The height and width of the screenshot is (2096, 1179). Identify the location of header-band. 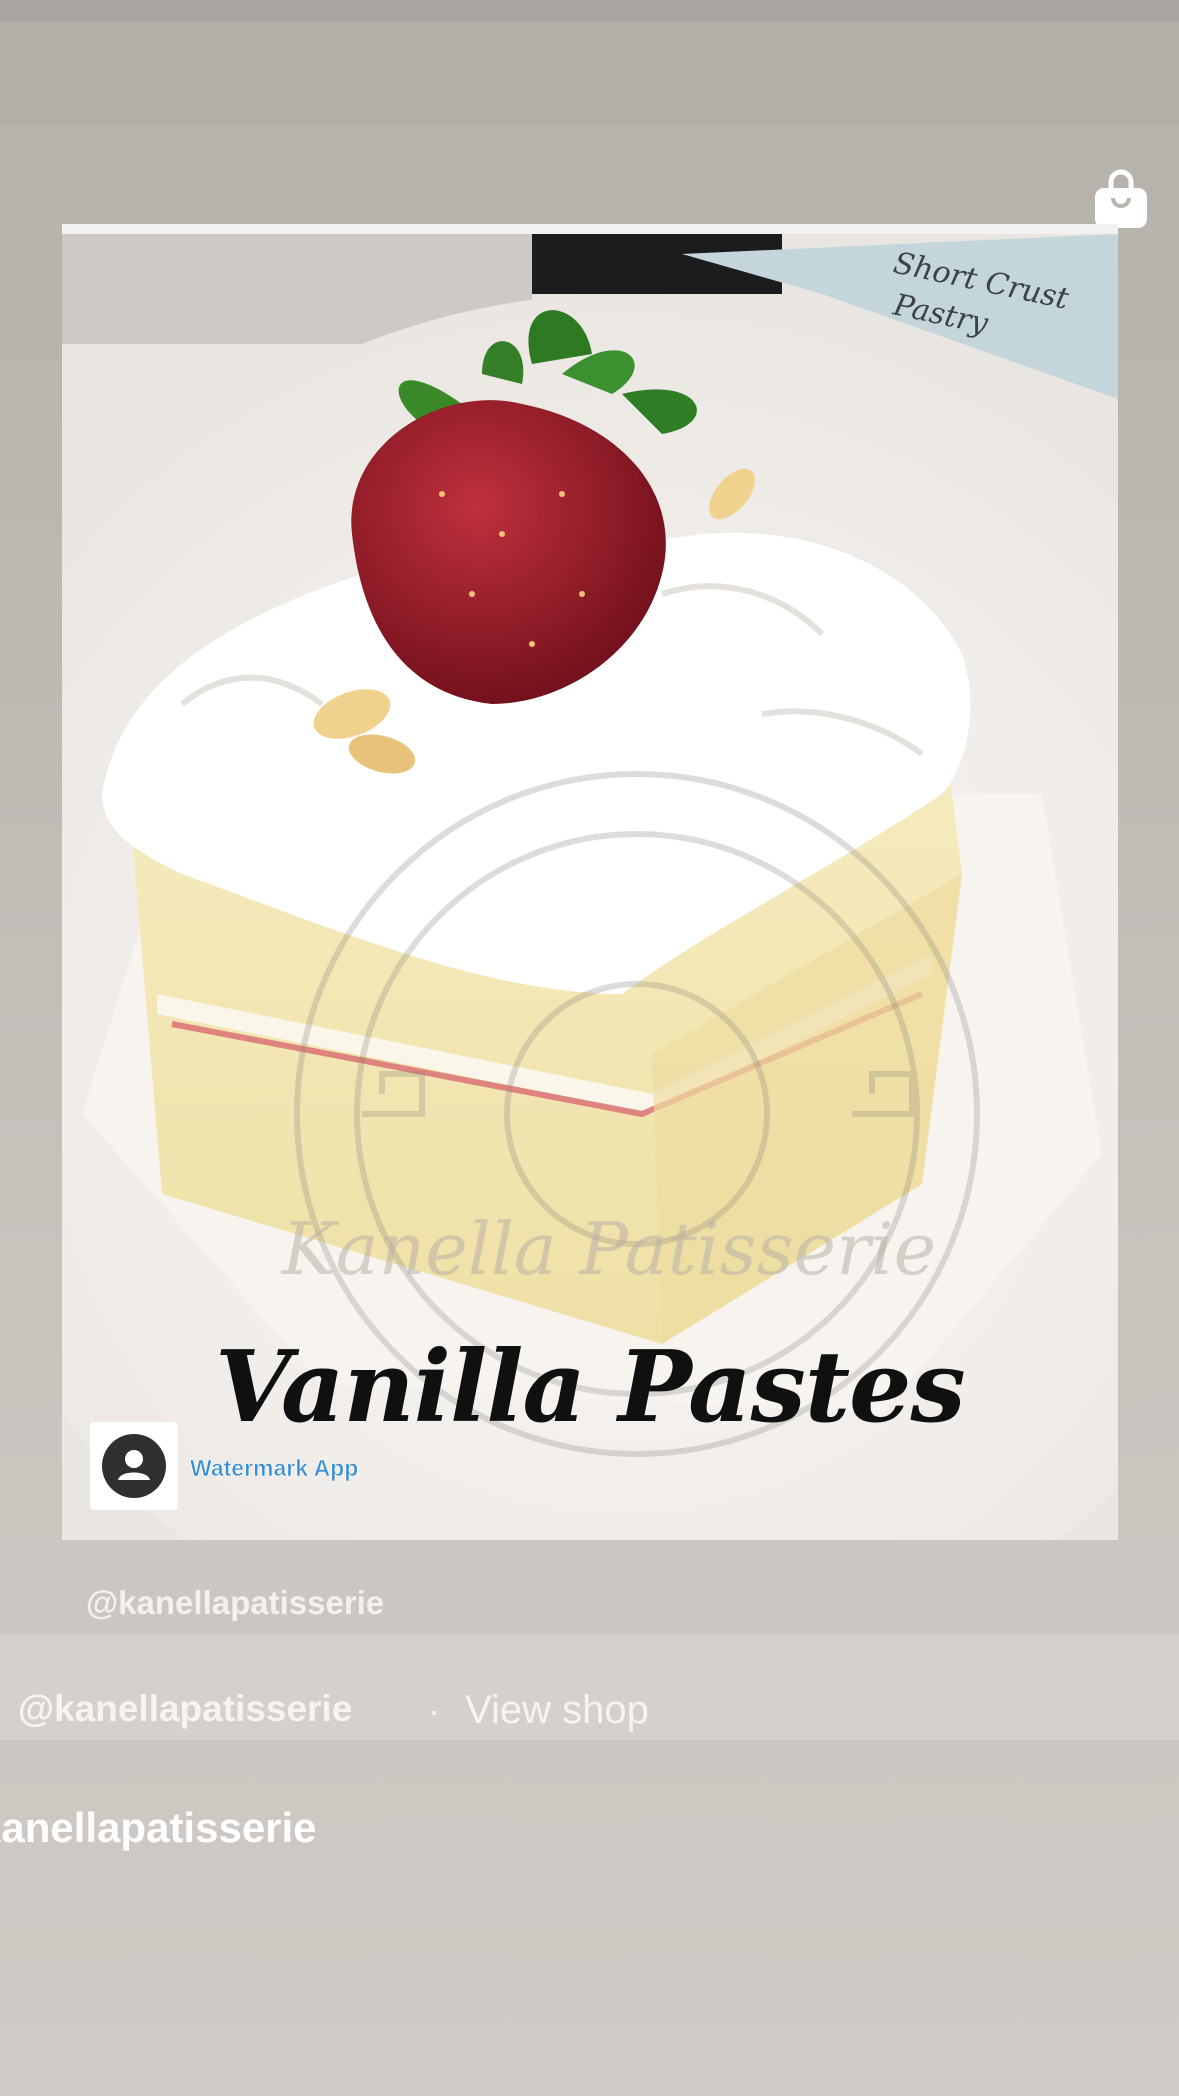
(589, 74).